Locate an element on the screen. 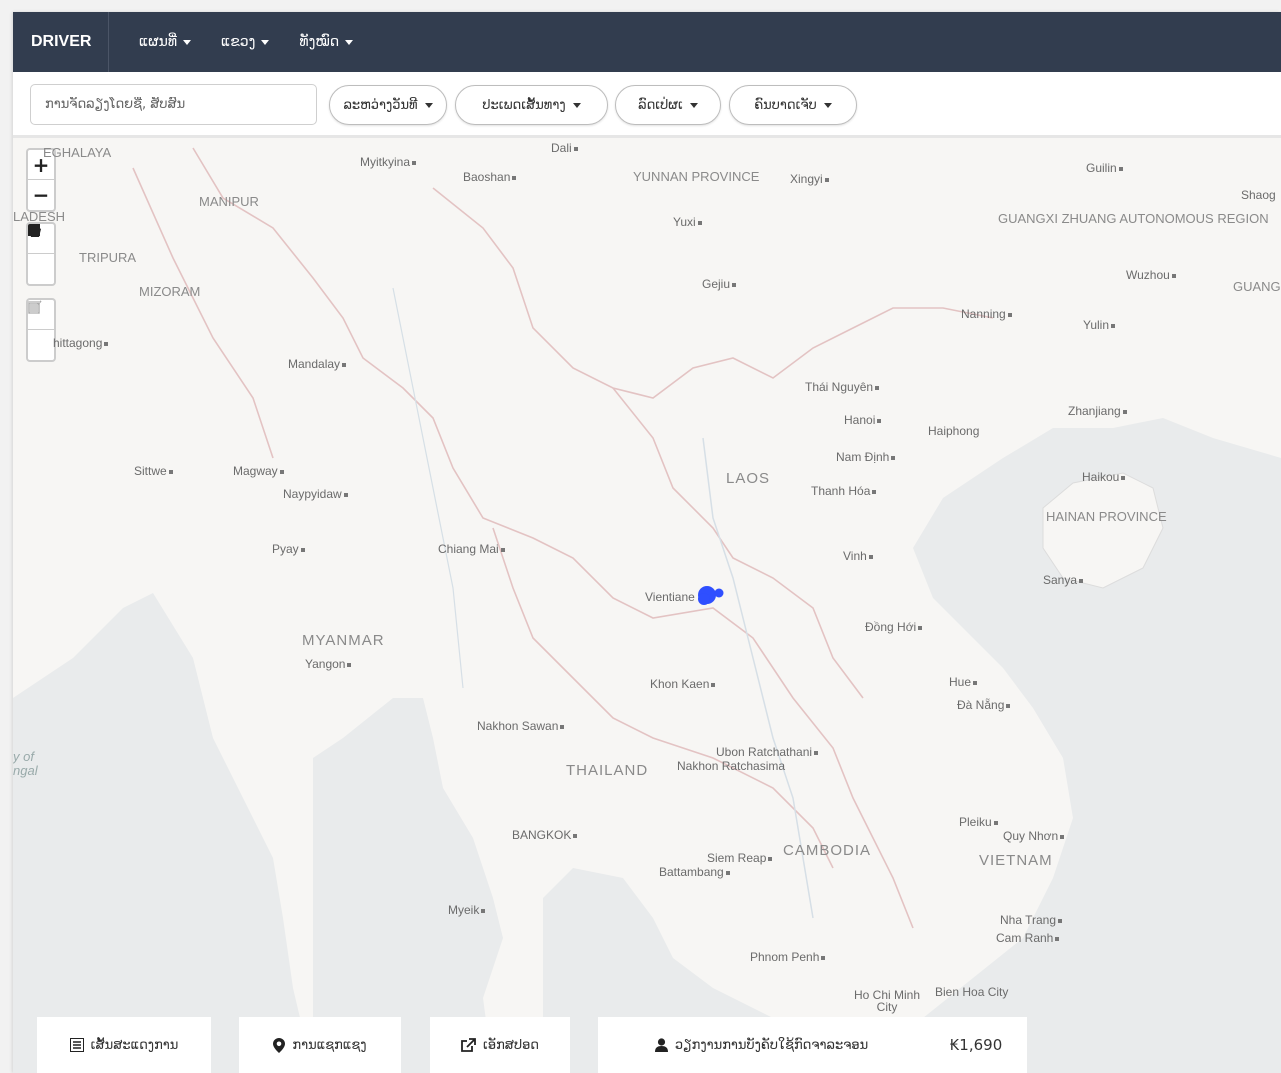 Image resolution: width=1281 pixels, height=1073 pixels. incident-marker-cluster is located at coordinates (711, 594).